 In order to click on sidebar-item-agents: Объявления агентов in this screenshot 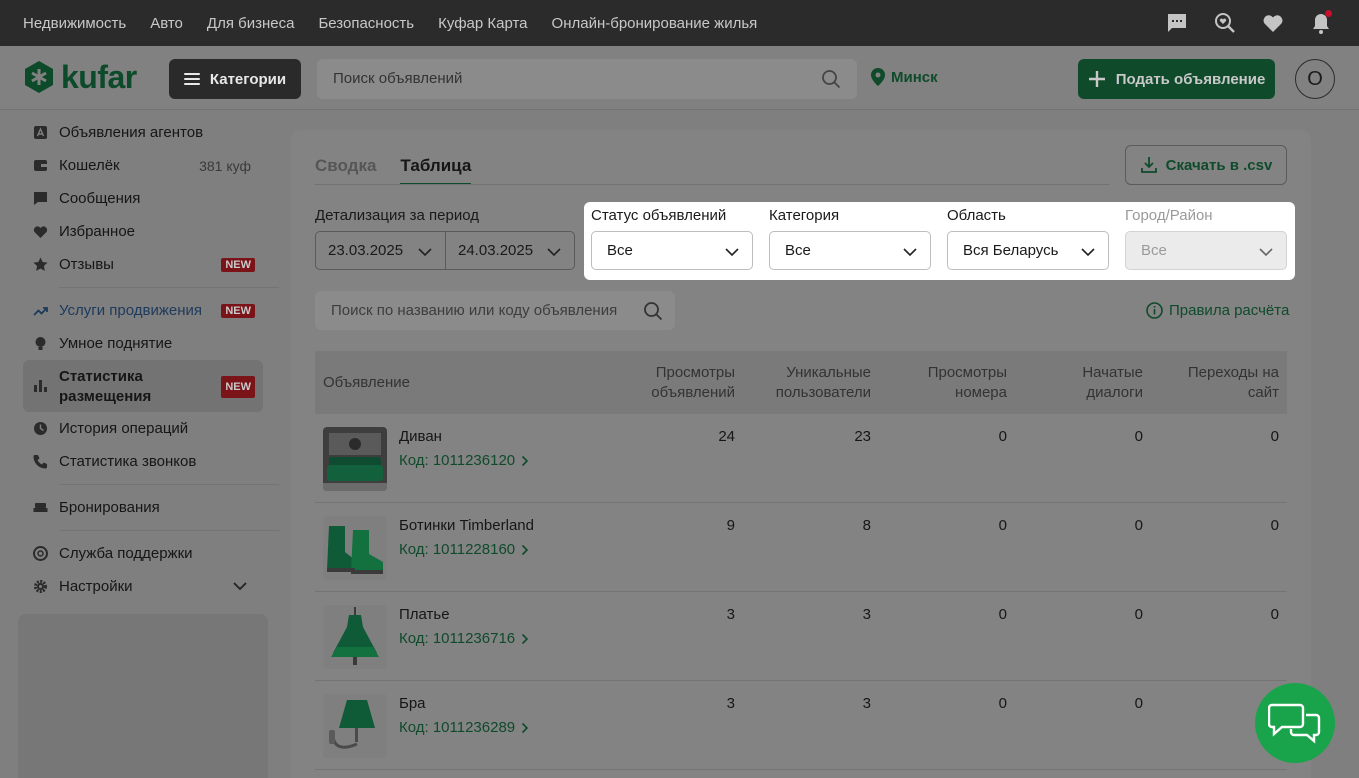, I will do `click(143, 132)`.